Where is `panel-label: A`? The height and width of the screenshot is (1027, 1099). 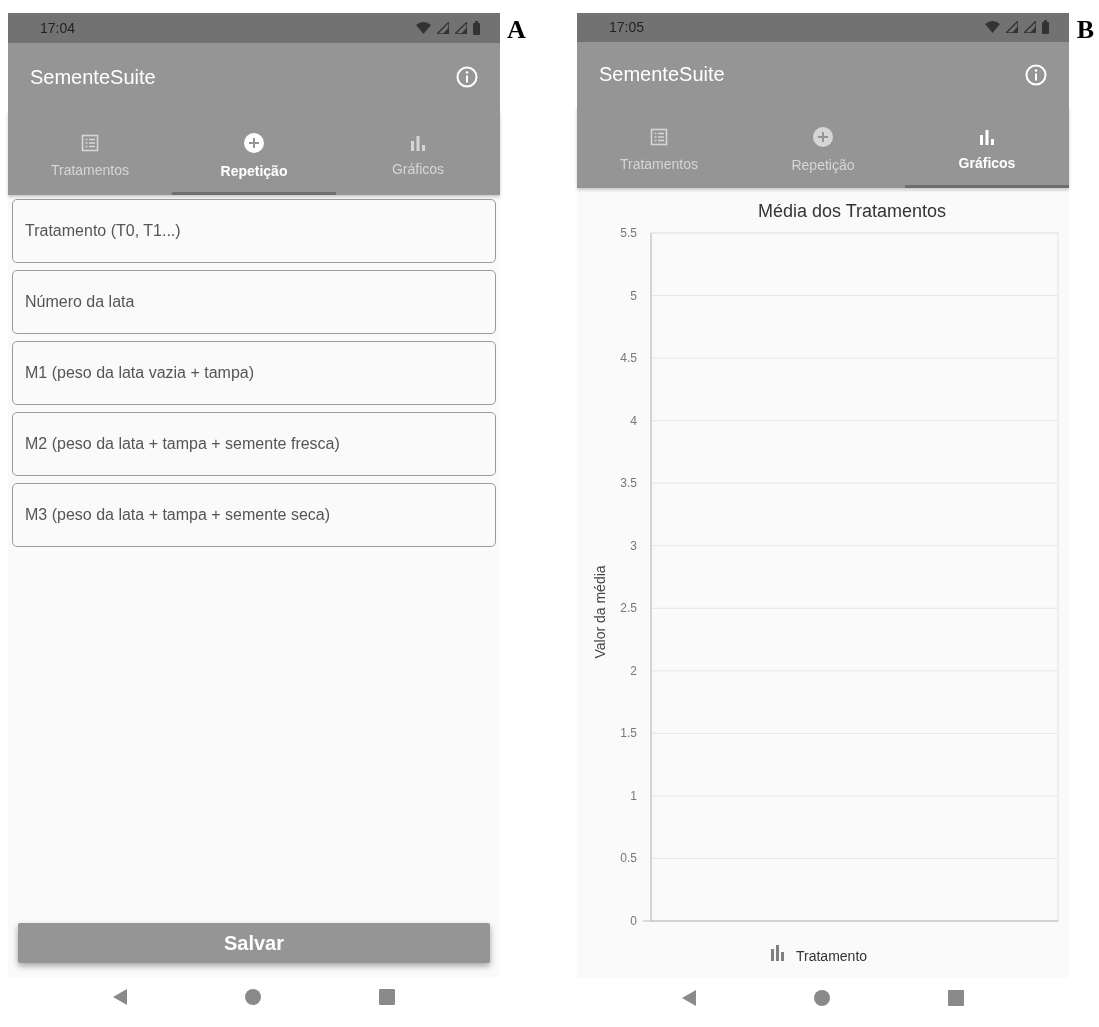
panel-label: A is located at coordinates (516, 30).